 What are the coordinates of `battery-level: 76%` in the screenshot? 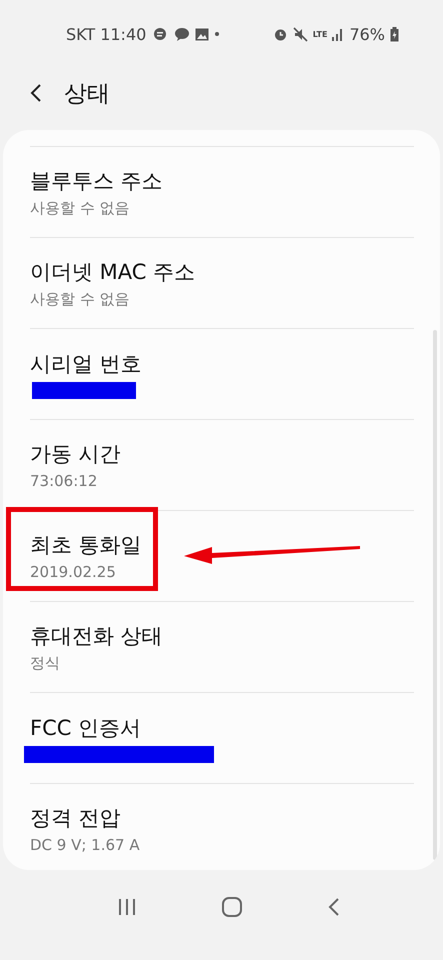 It's located at (367, 34).